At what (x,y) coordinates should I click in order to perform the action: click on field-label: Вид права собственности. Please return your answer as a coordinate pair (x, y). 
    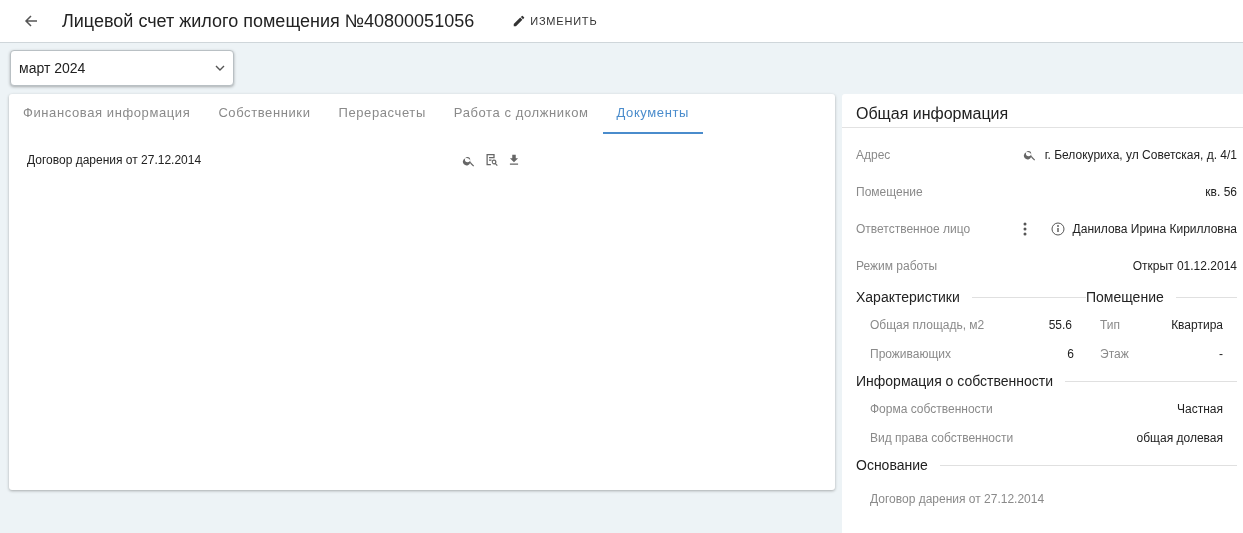
    Looking at the image, I should click on (942, 438).